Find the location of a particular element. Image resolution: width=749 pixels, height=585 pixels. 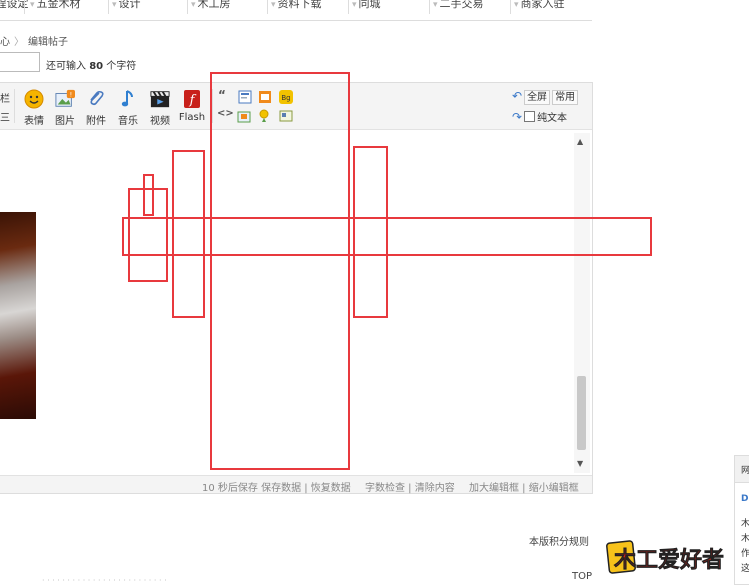

toolbar-cut-top: 栏 is located at coordinates (5, 97).